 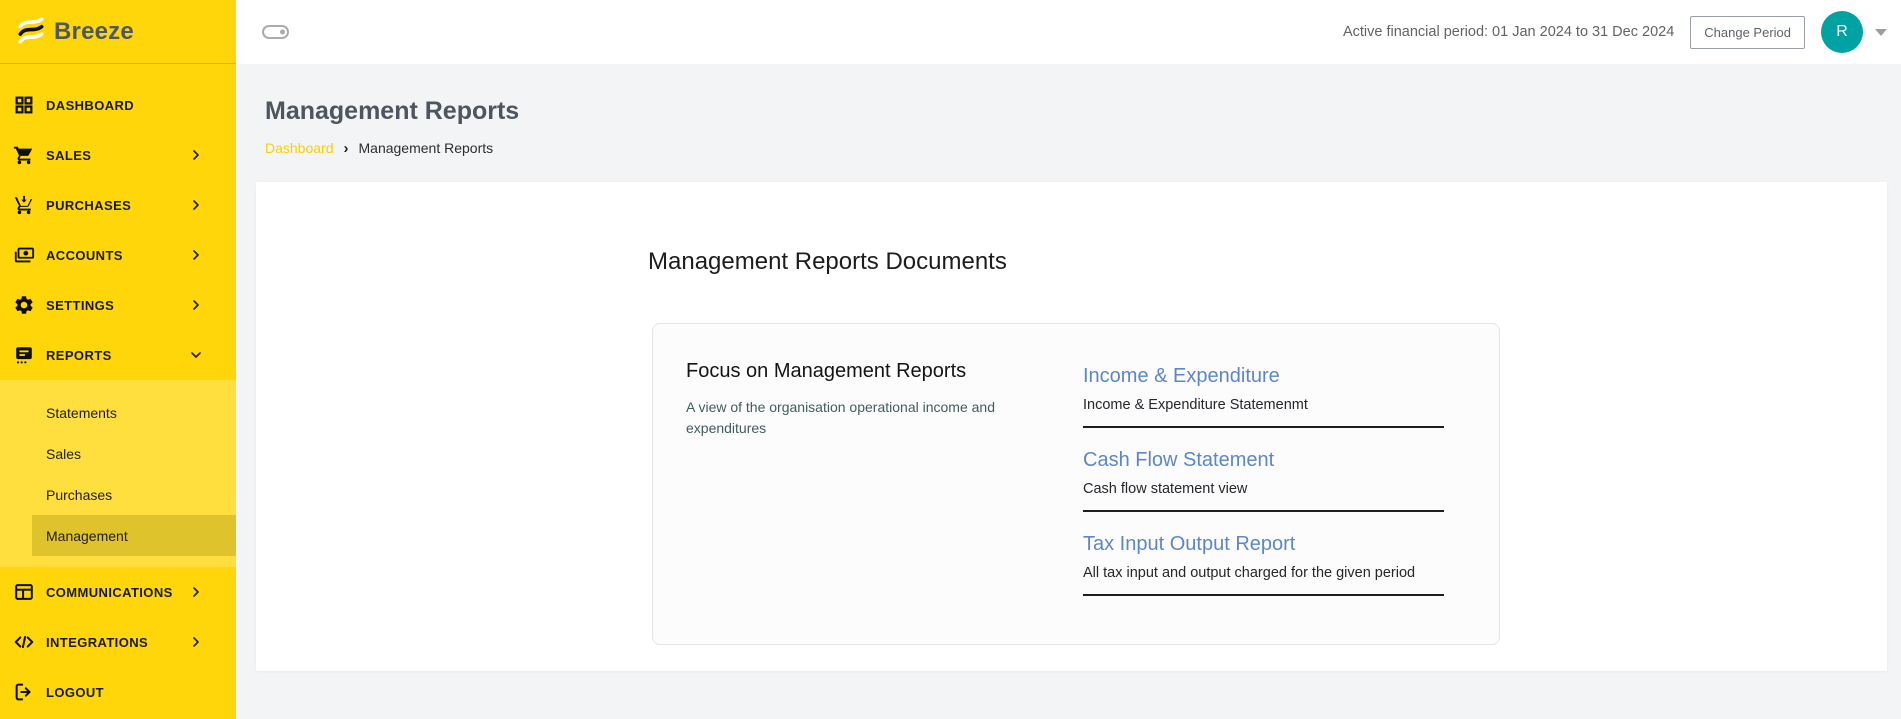 I want to click on reports-submenu: Statements Sales Purchases Management, so click(x=118, y=473).